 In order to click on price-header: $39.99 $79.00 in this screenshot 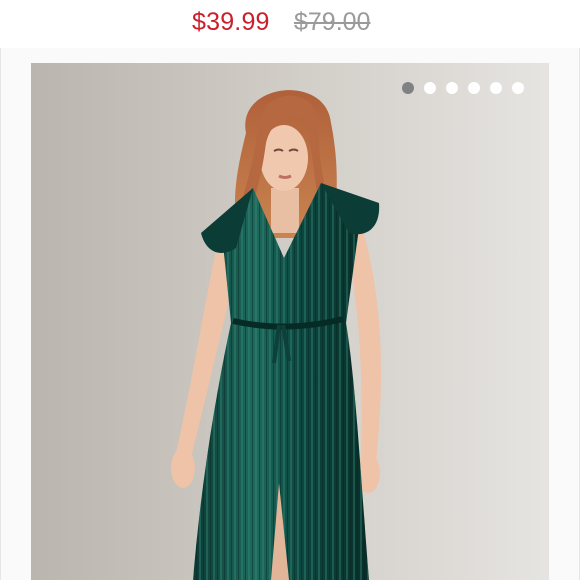, I will do `click(290, 24)`.